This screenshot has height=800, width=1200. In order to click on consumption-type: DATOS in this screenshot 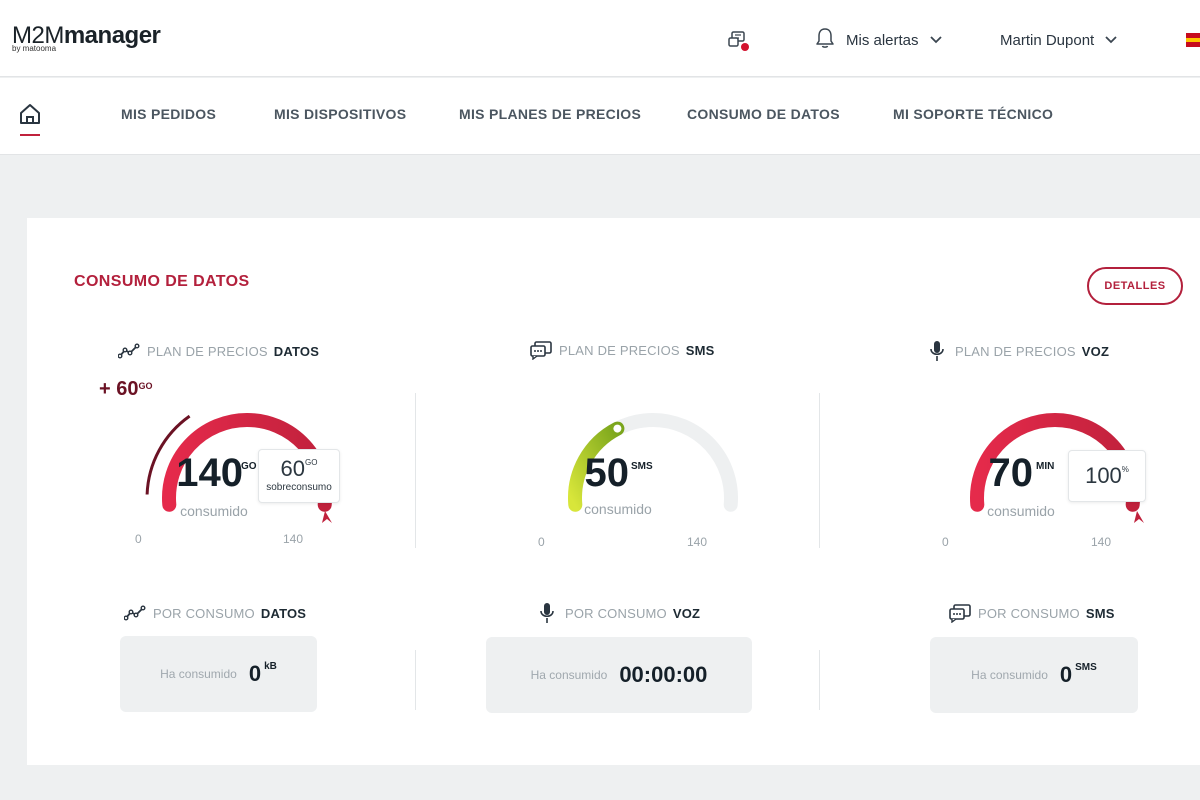, I will do `click(283, 613)`.